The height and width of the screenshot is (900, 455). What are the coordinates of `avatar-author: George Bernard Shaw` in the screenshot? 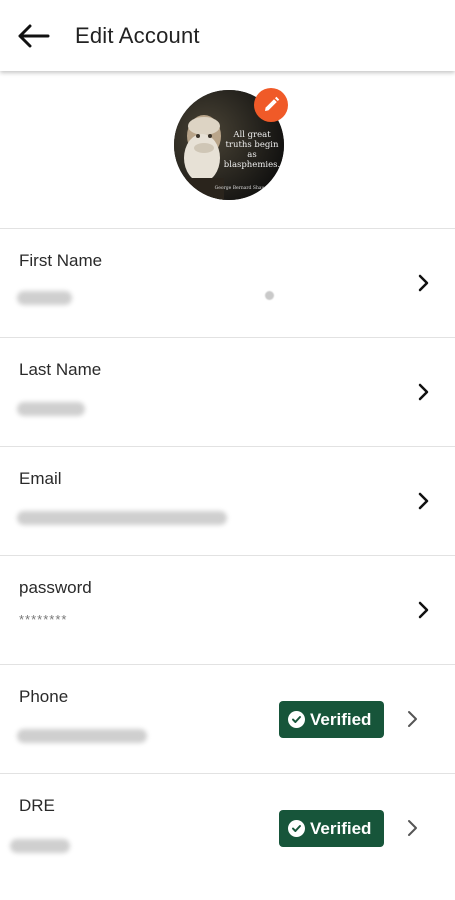 It's located at (240, 188).